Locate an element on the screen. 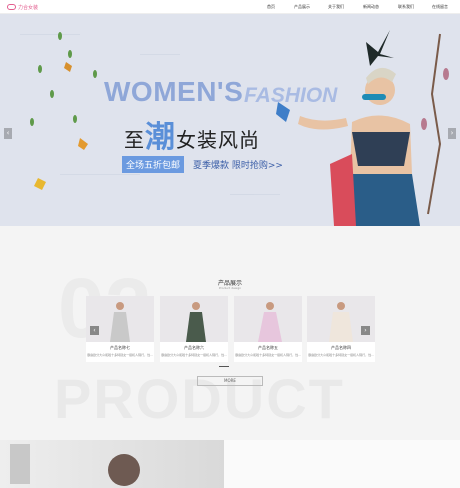 Image resolution: width=460 pixels, height=488 pixels. headline-cn-prefix: 至 is located at coordinates (134, 140).